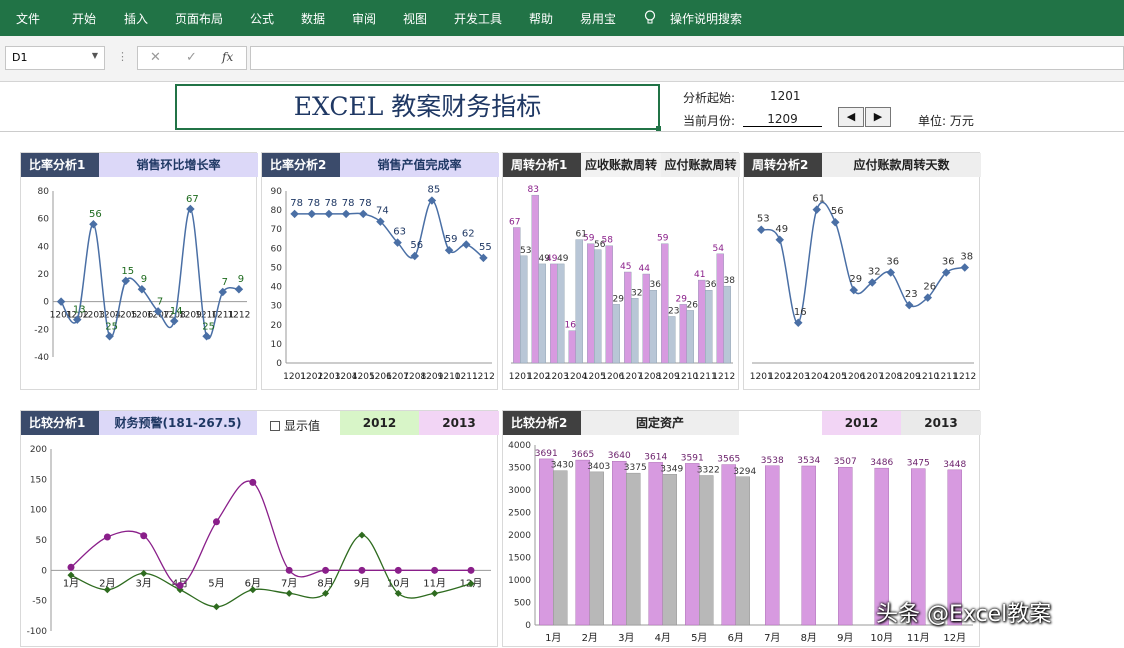 The height and width of the screenshot is (648, 1124). What do you see at coordinates (279, 364) in the screenshot?
I see `y-tick-label: 0` at bounding box center [279, 364].